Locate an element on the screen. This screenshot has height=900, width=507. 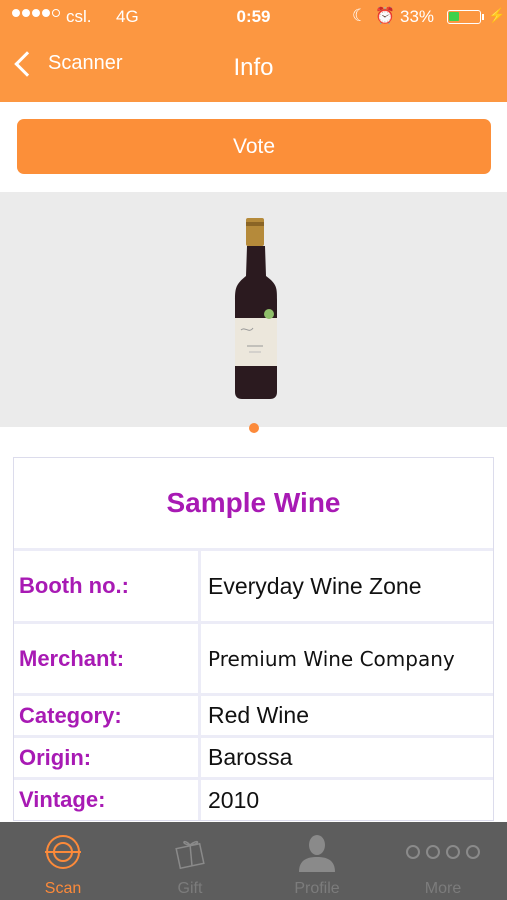
page-title: Info is located at coordinates (253, 67).